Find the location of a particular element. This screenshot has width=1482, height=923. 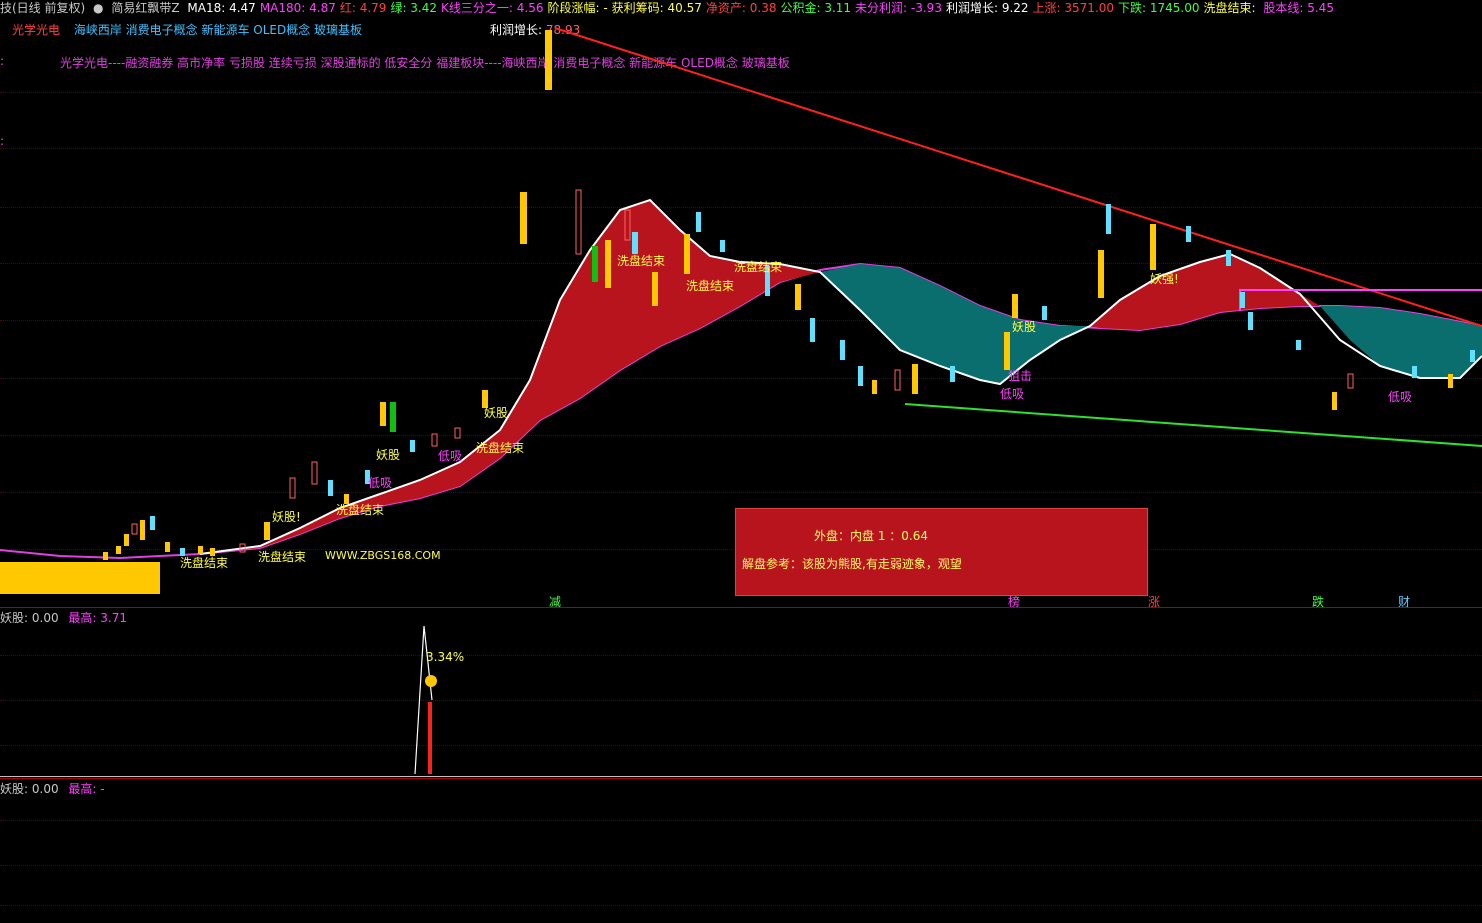

smiley-icon is located at coordinates (431, 681).